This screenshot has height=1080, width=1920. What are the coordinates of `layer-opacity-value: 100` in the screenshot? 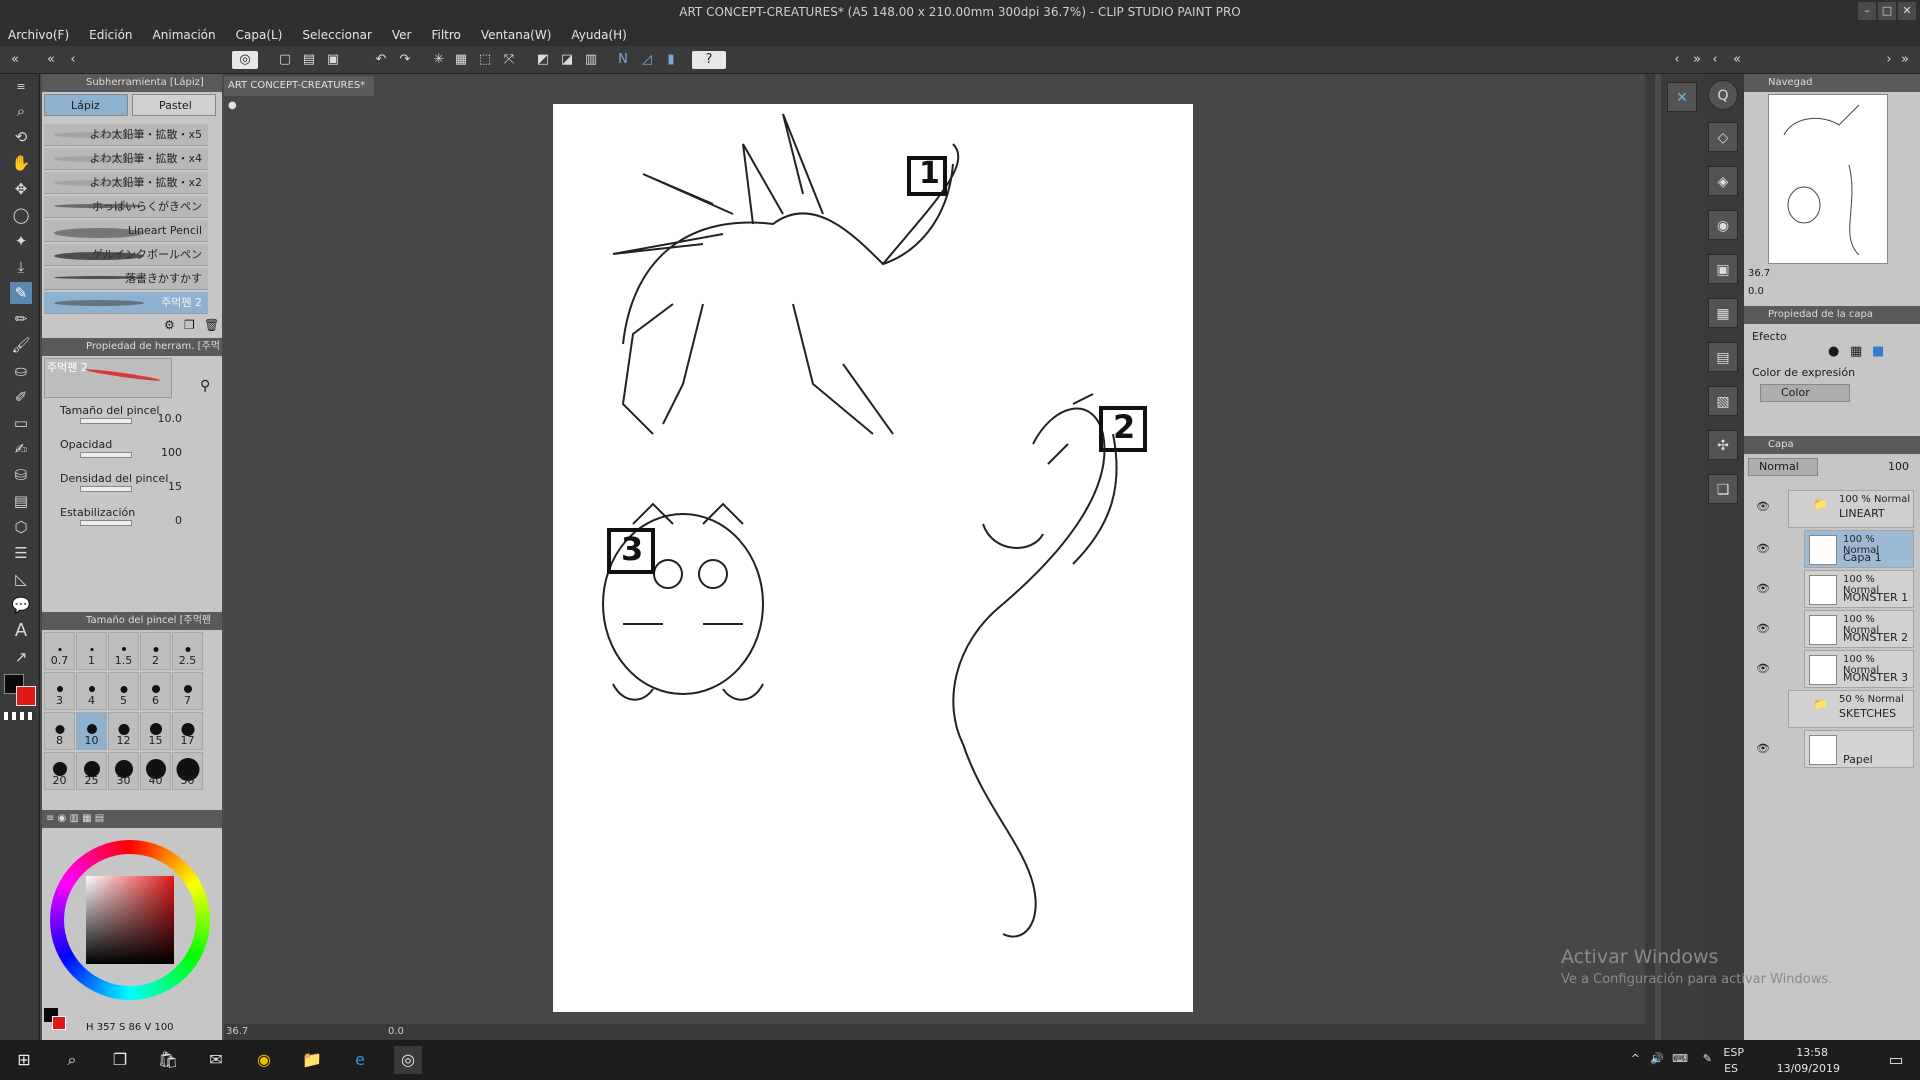 It's located at (1898, 466).